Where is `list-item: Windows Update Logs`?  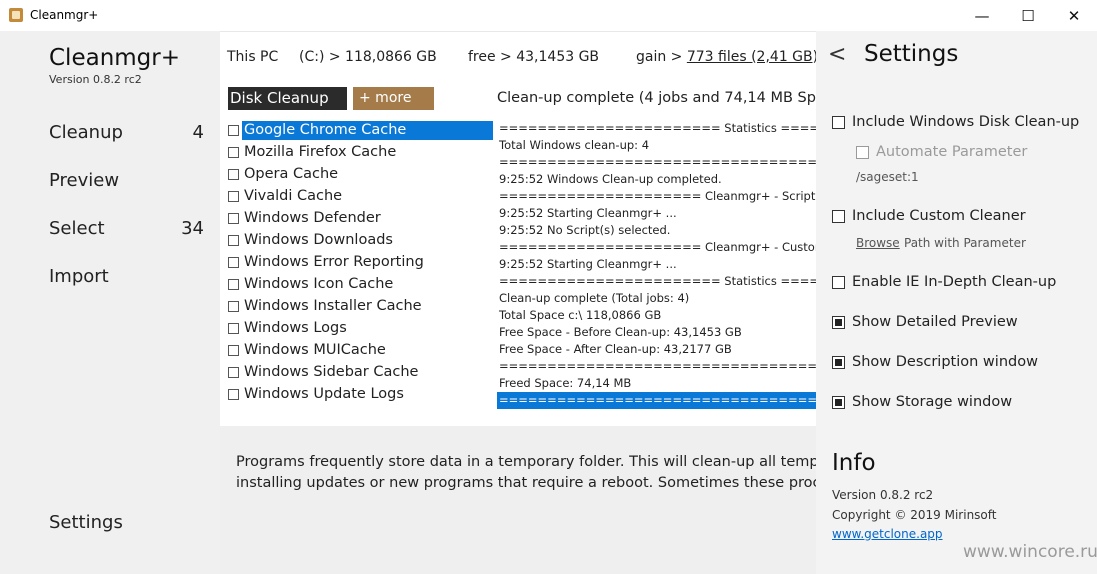
list-item: Windows Update Logs is located at coordinates (360, 394).